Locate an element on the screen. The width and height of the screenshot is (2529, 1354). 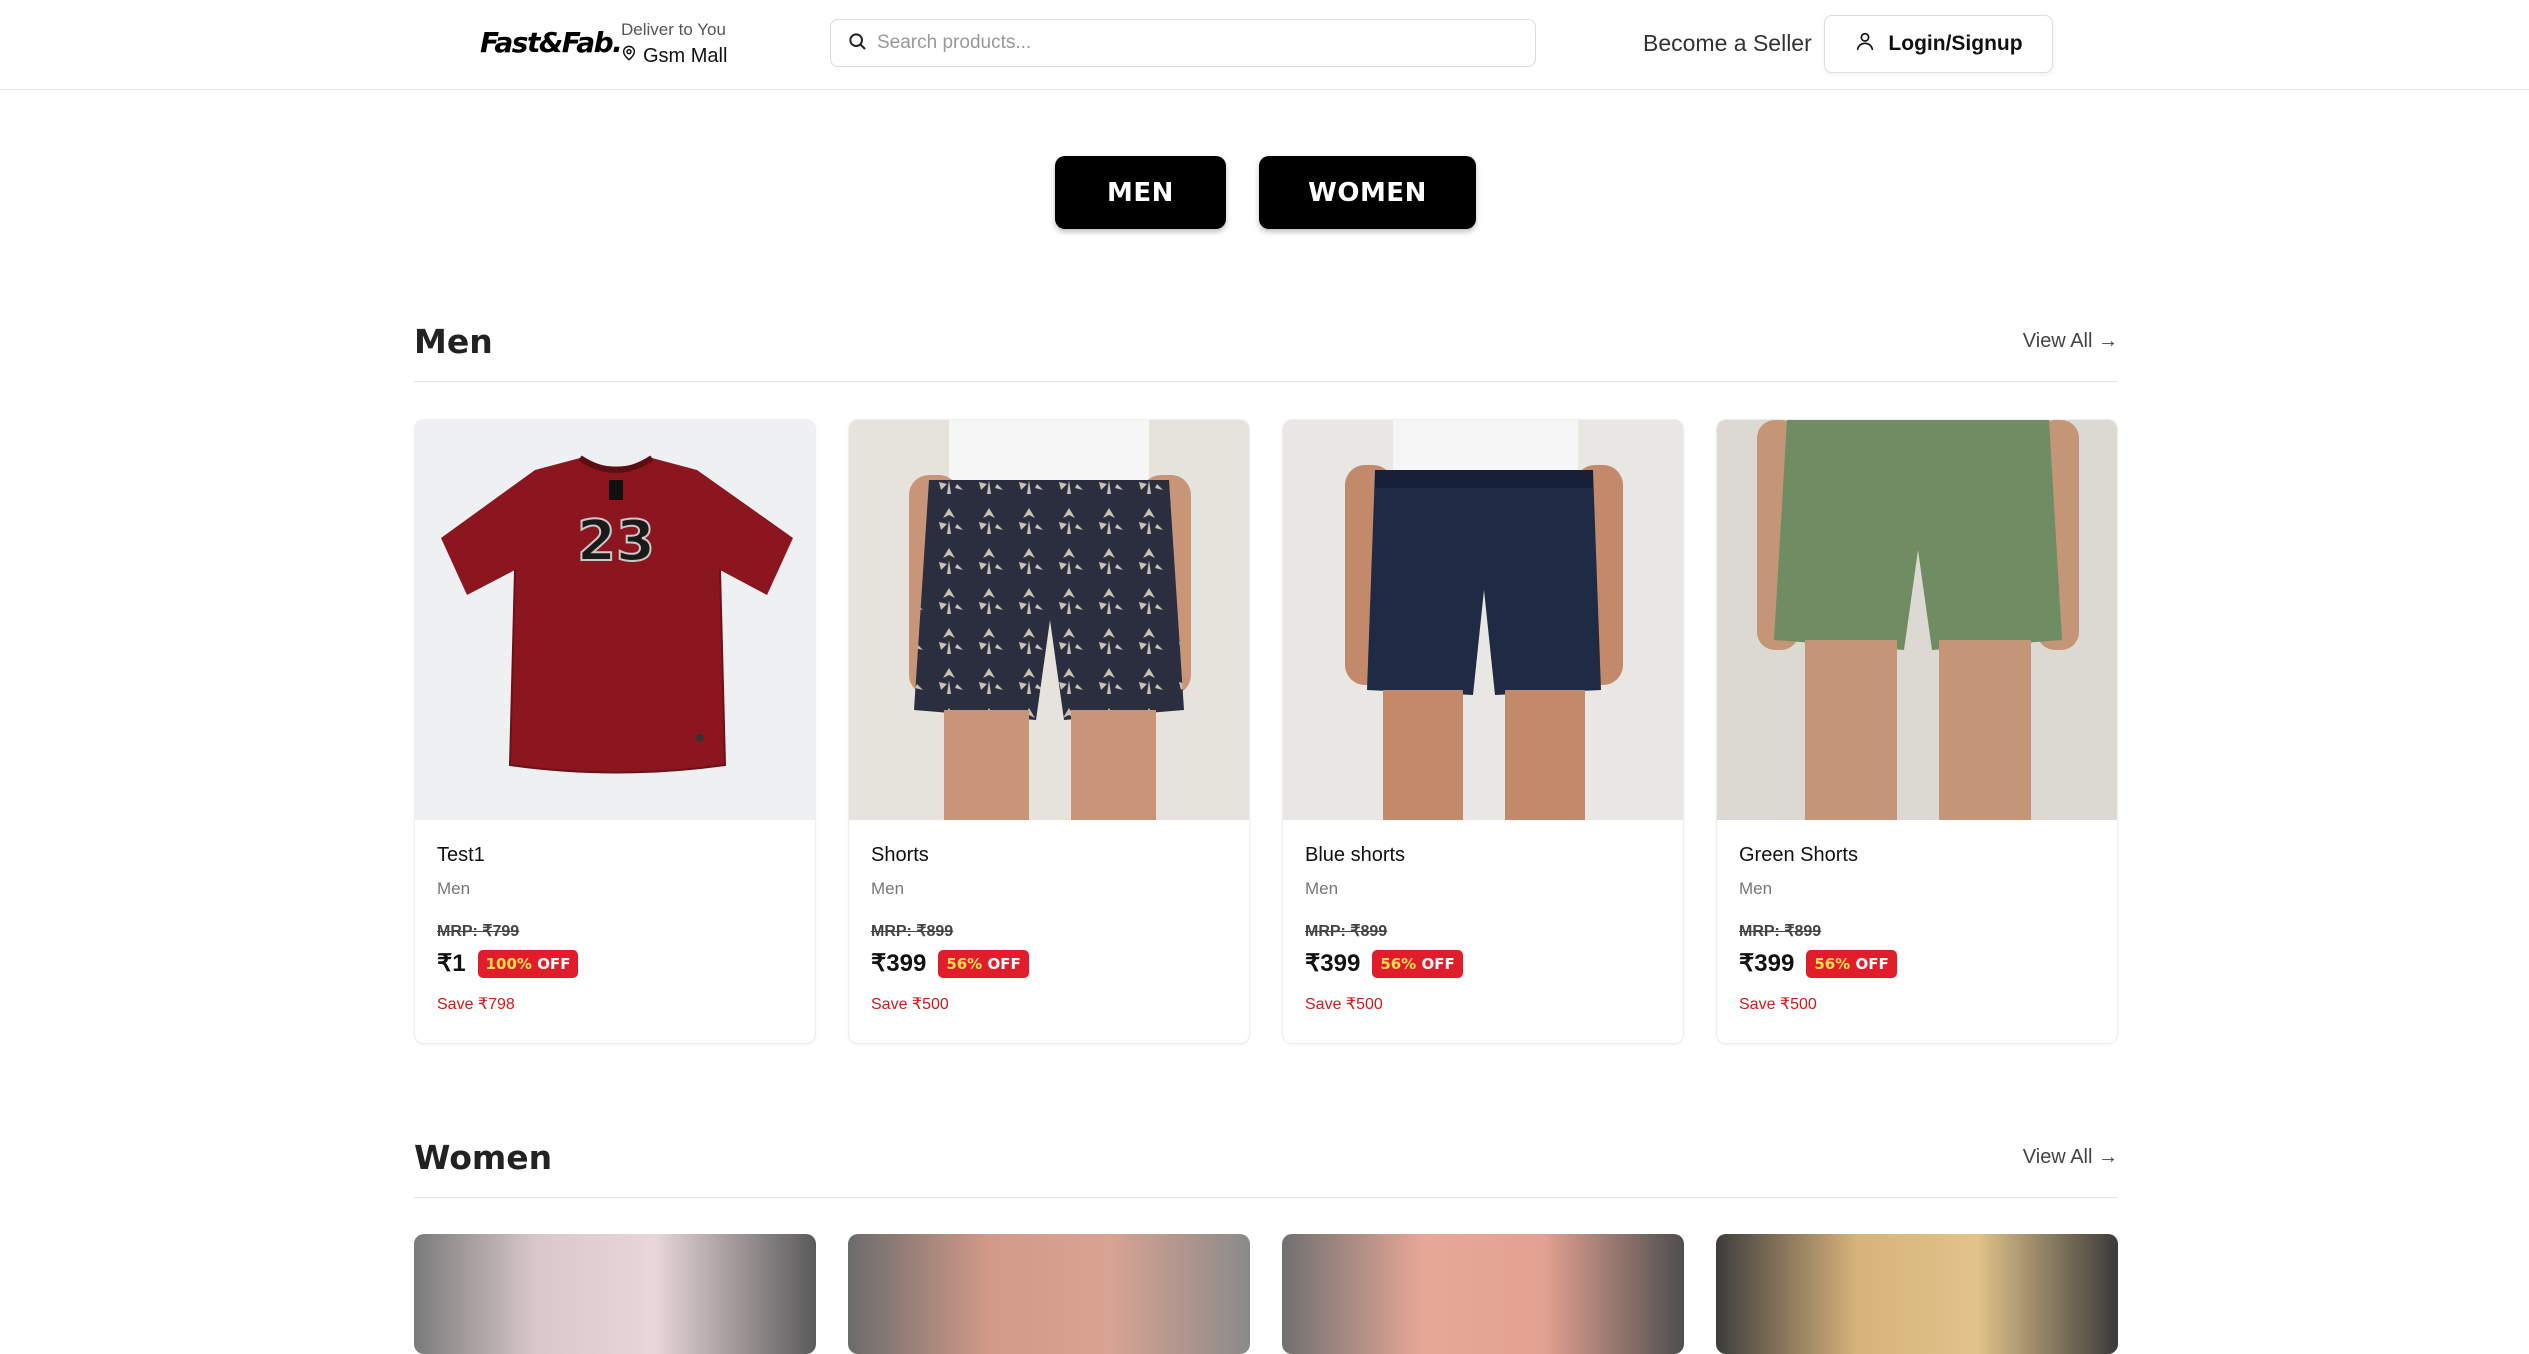
delivery-location: Deliver to You Gsm Mall is located at coordinates (674, 44).